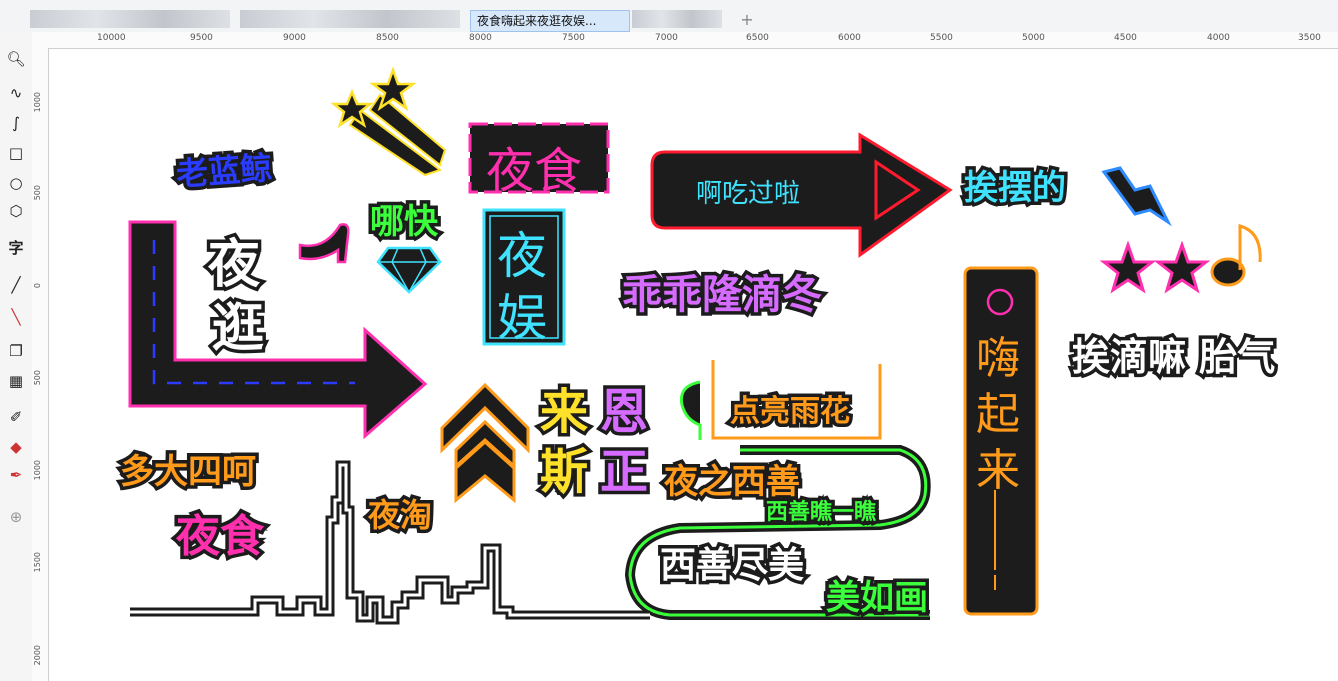  Describe the element at coordinates (188, 472) in the screenshot. I see `duo-da-si-he-text: 多大四呵` at that location.